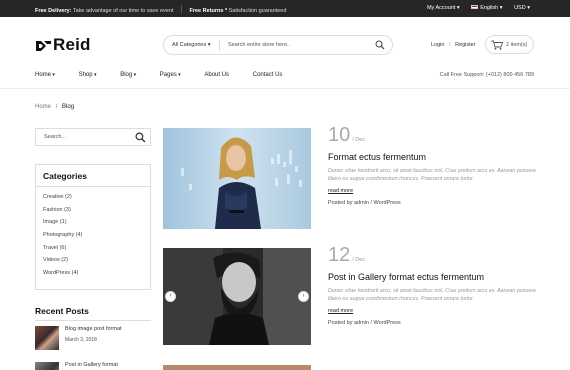  I want to click on register-link: Register, so click(465, 45).